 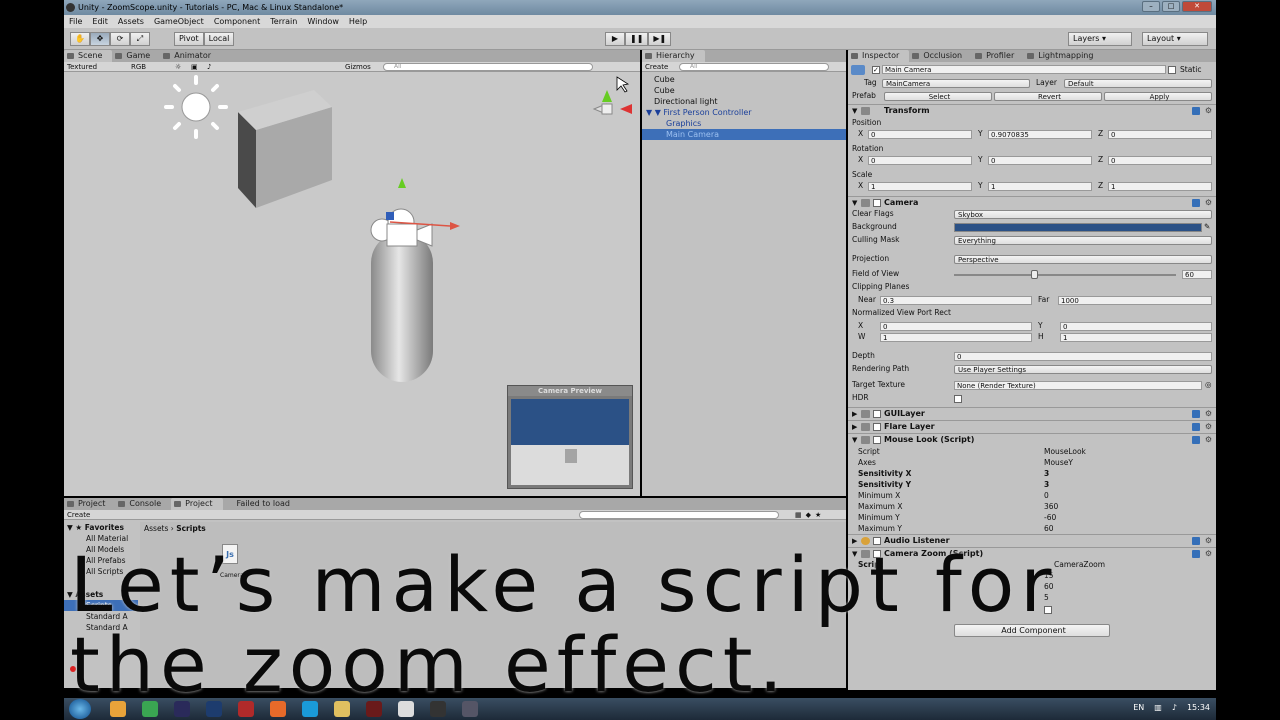 I want to click on property-value: 60, so click(x=1049, y=528).